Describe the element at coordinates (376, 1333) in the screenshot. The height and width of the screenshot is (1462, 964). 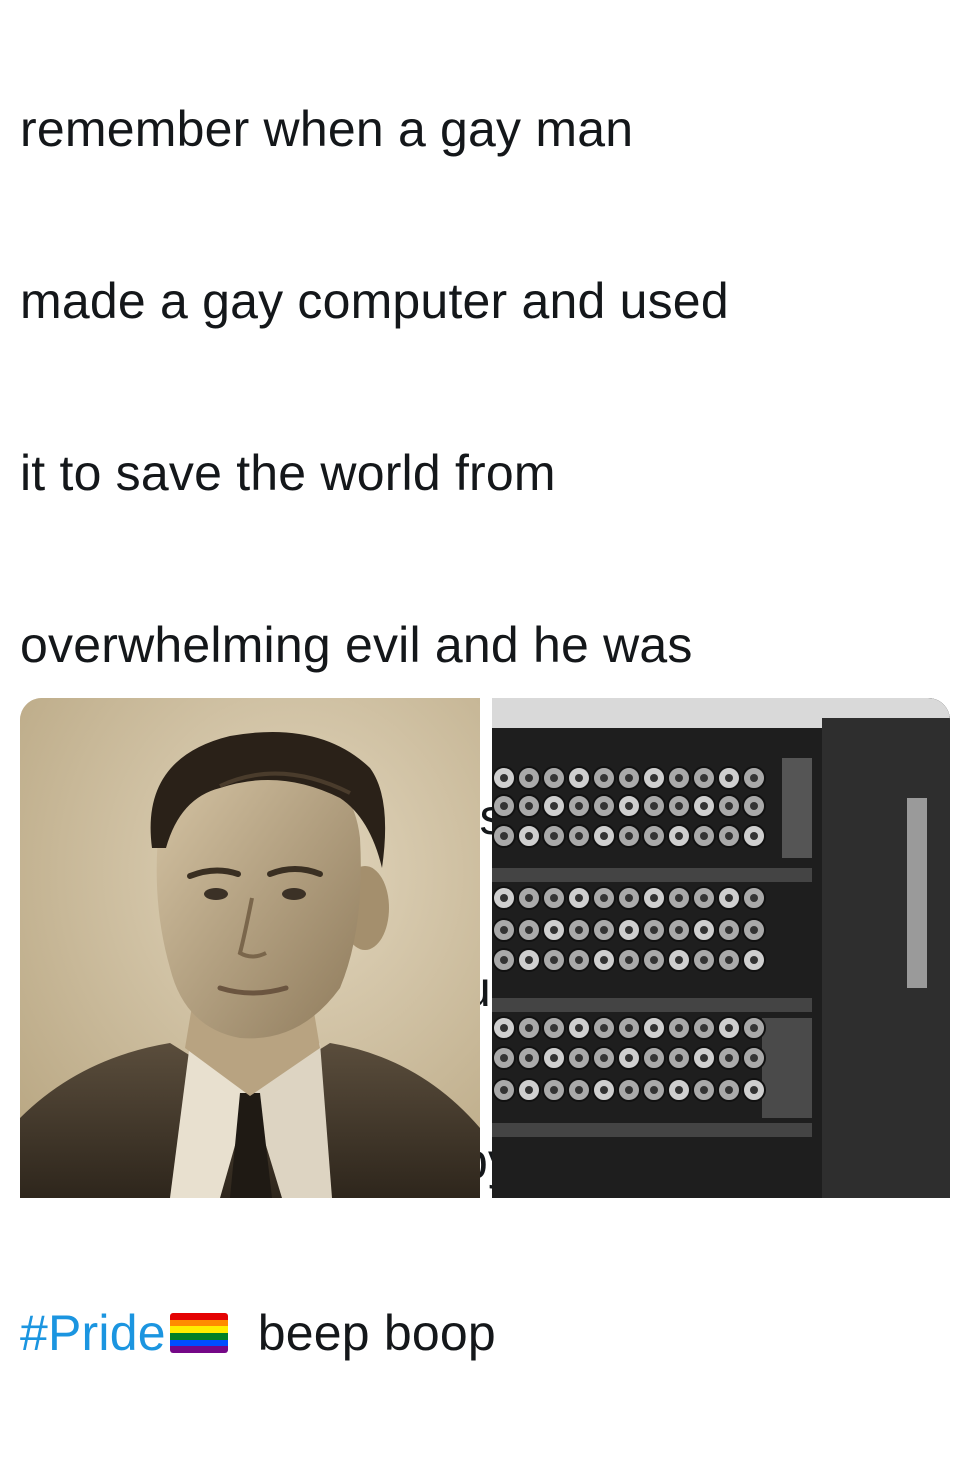
I see `beep-boop-text: beep boop` at that location.